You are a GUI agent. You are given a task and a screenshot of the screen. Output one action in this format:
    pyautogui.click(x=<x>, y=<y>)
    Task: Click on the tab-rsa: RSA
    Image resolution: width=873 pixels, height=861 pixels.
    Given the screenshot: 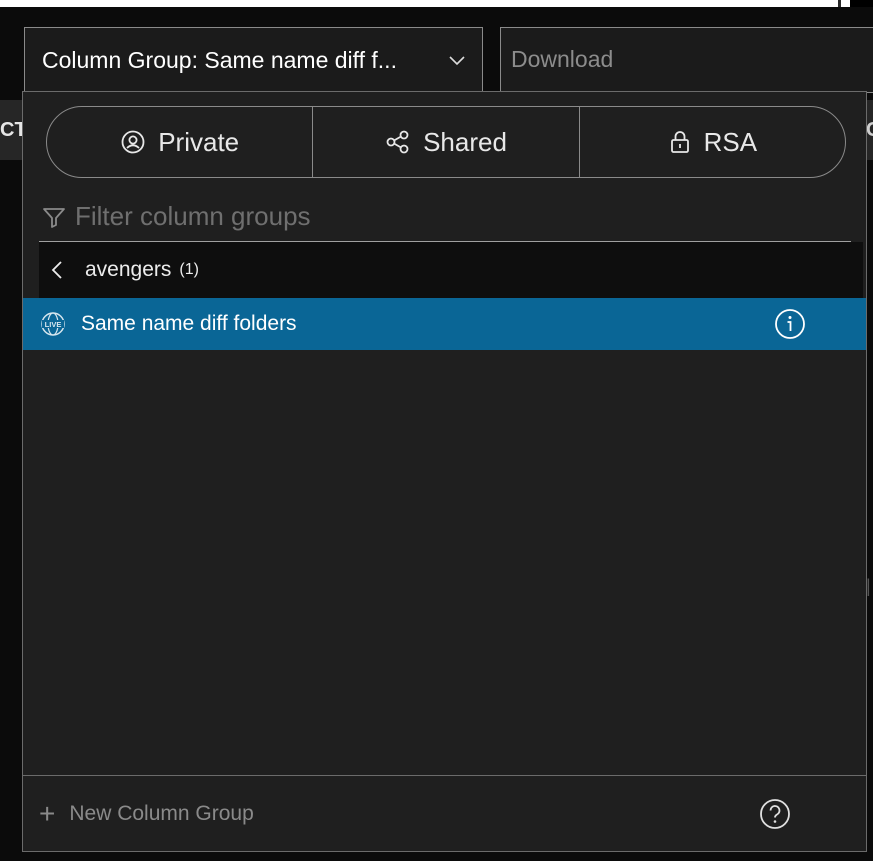 What is the action you would take?
    pyautogui.click(x=712, y=142)
    